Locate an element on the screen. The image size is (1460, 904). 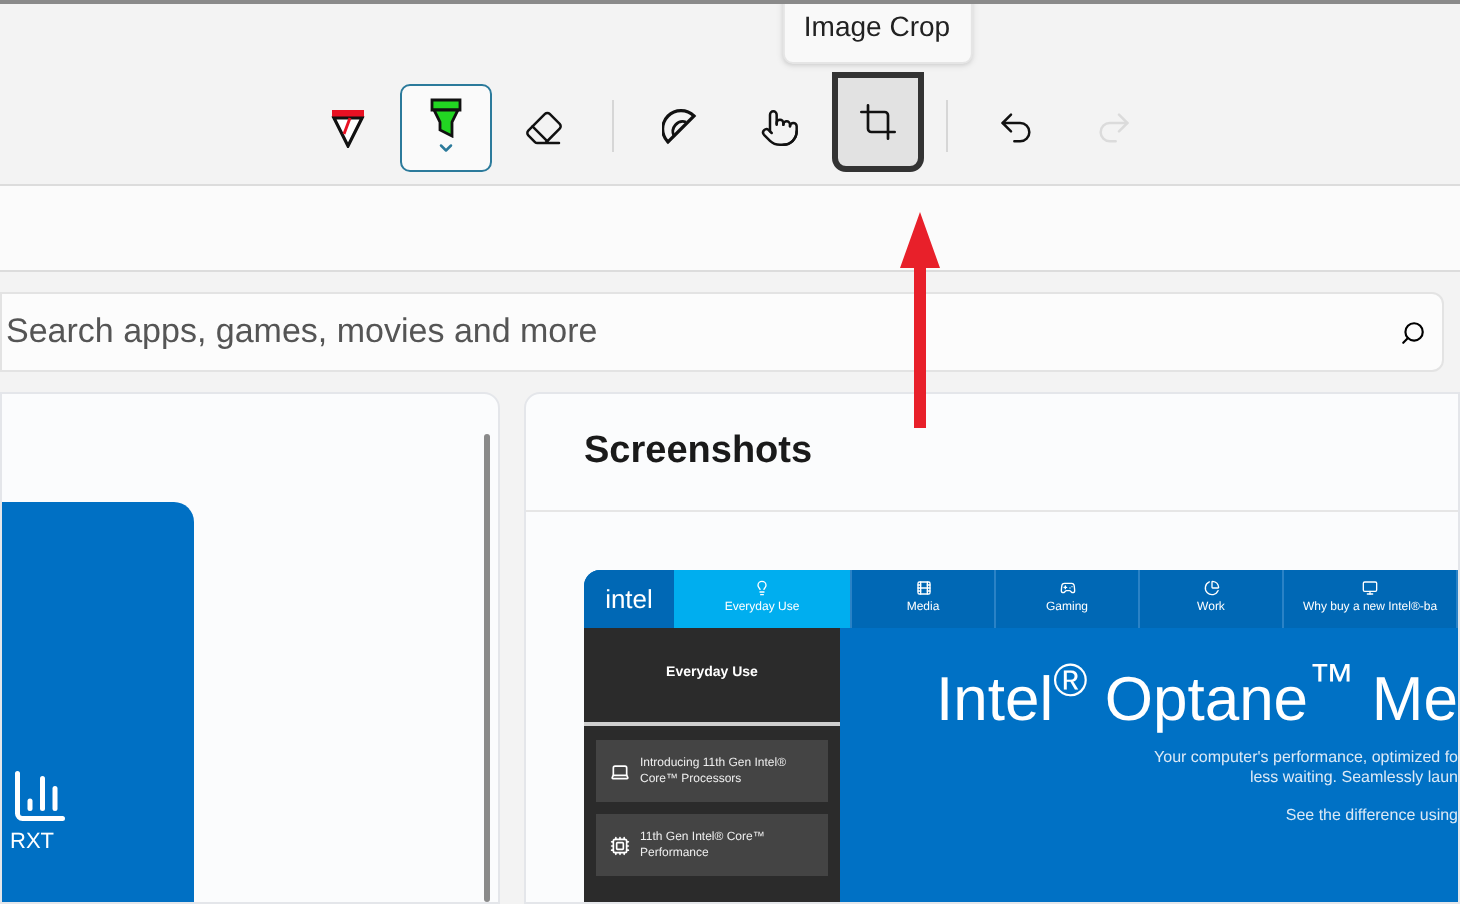
highlighter-icon is located at coordinates (445, 118).